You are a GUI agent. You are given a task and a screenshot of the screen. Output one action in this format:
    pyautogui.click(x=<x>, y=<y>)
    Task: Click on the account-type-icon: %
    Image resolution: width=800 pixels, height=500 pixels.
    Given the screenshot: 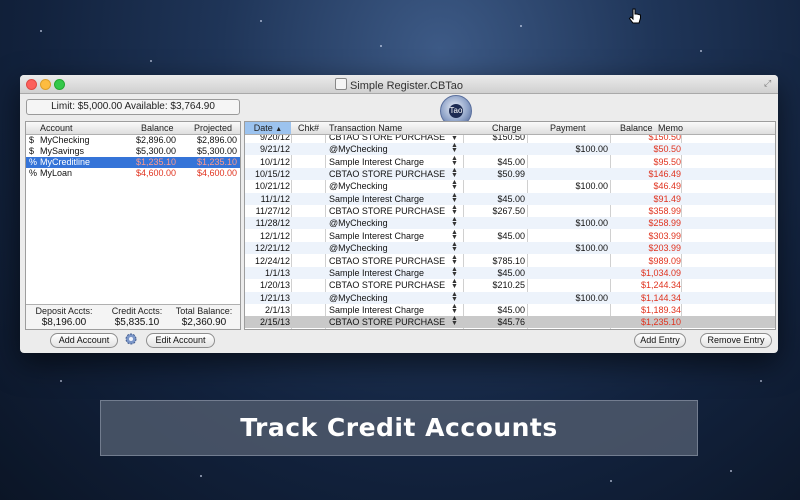 What is the action you would take?
    pyautogui.click(x=33, y=173)
    